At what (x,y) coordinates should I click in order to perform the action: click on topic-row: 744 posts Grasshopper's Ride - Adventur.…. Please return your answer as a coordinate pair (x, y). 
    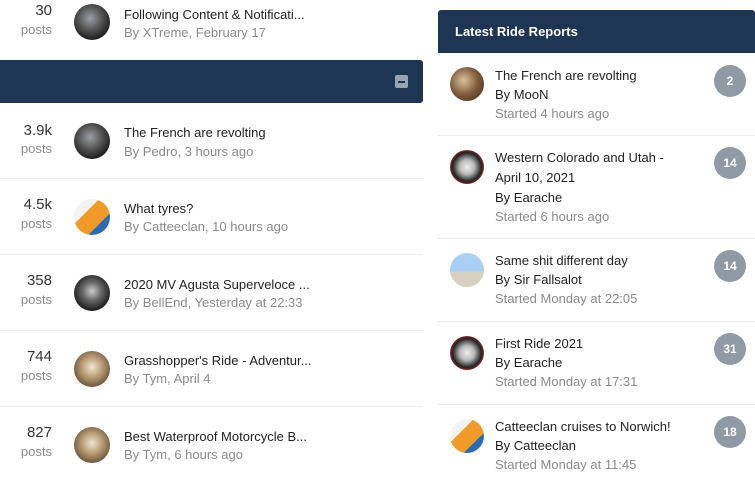
    Looking at the image, I should click on (211, 369).